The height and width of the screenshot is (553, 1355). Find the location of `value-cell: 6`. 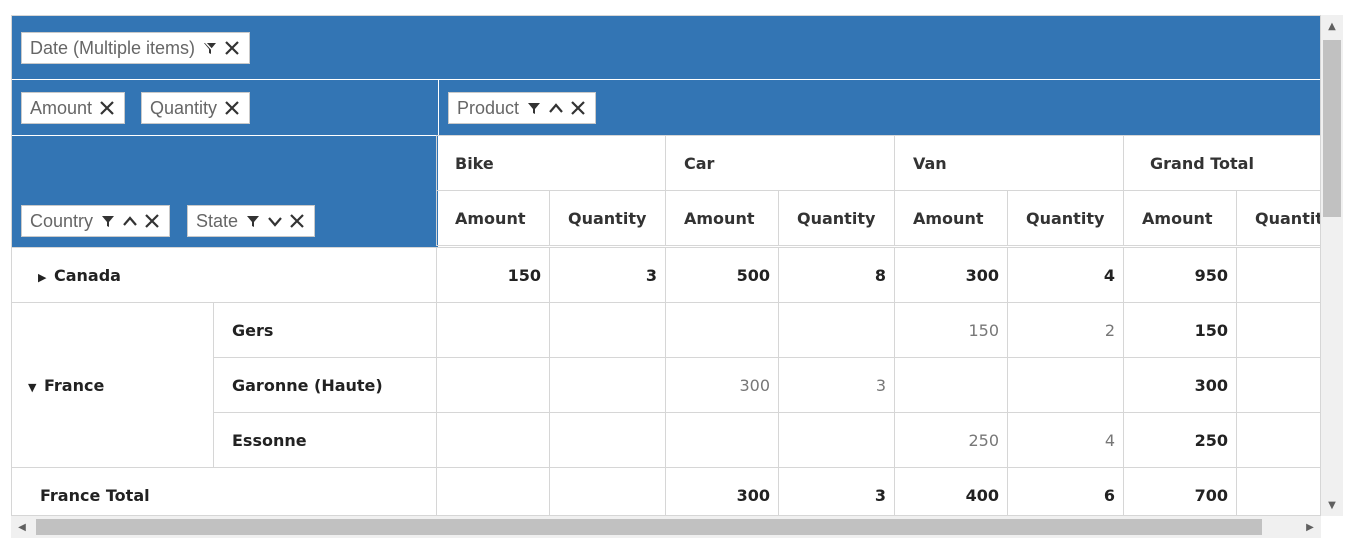

value-cell: 6 is located at coordinates (1066, 491).